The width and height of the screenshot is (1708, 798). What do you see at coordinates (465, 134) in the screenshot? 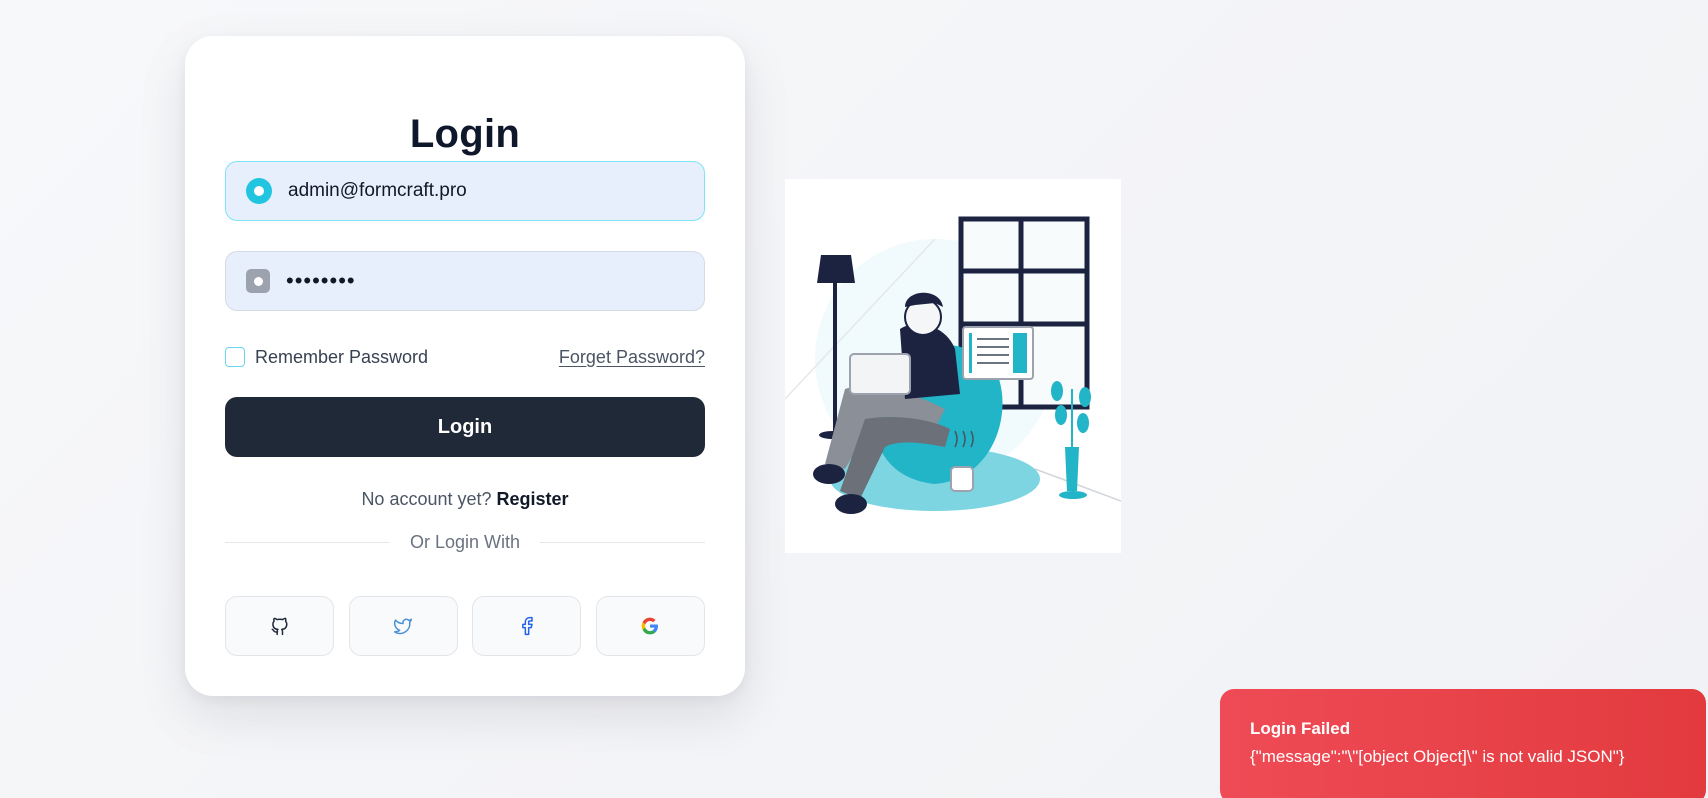
I see `page-title: Login` at bounding box center [465, 134].